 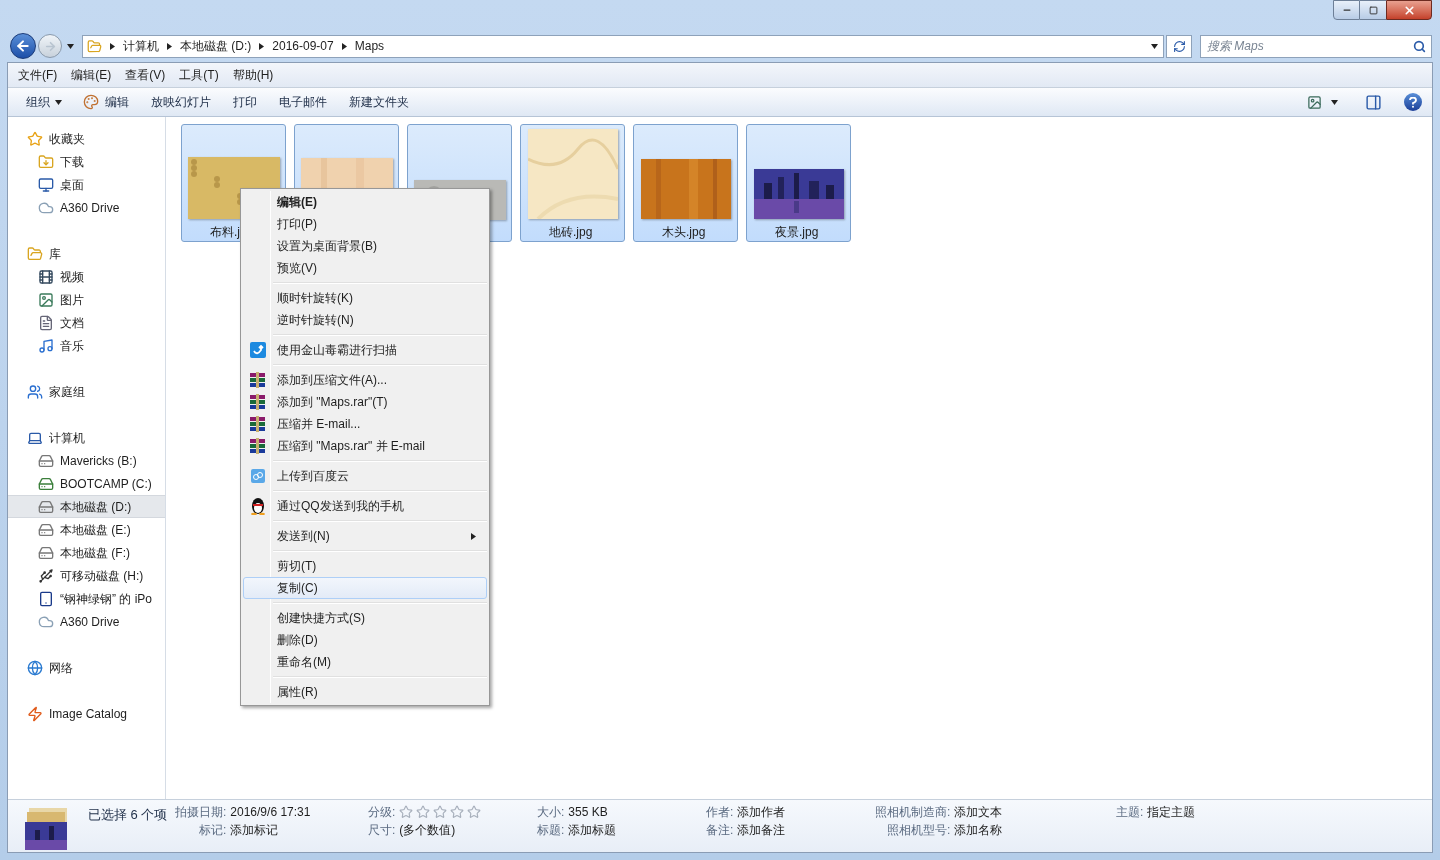 What do you see at coordinates (720, 830) in the screenshot?
I see `property-label: 备注:` at bounding box center [720, 830].